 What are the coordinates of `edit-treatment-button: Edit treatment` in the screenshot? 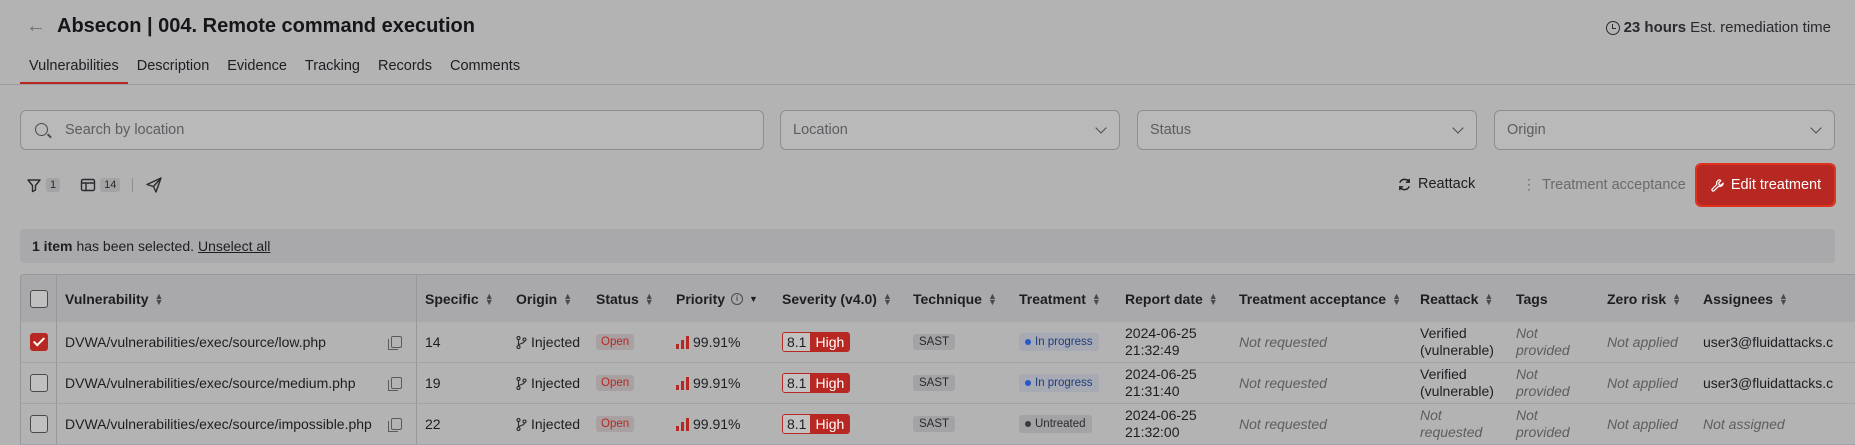 It's located at (1765, 185).